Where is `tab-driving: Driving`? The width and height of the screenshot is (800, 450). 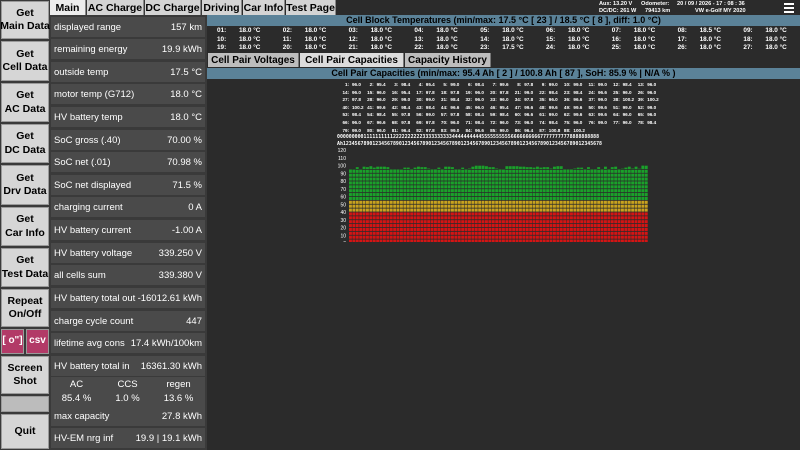 tab-driving: Driving is located at coordinates (222, 7).